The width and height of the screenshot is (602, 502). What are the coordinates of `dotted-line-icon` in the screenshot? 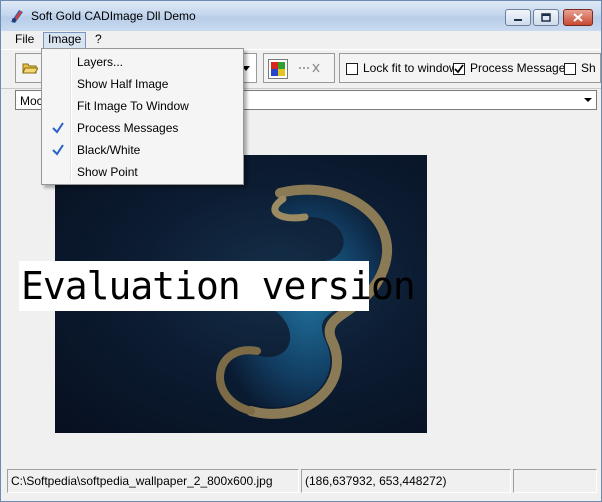 It's located at (309, 68).